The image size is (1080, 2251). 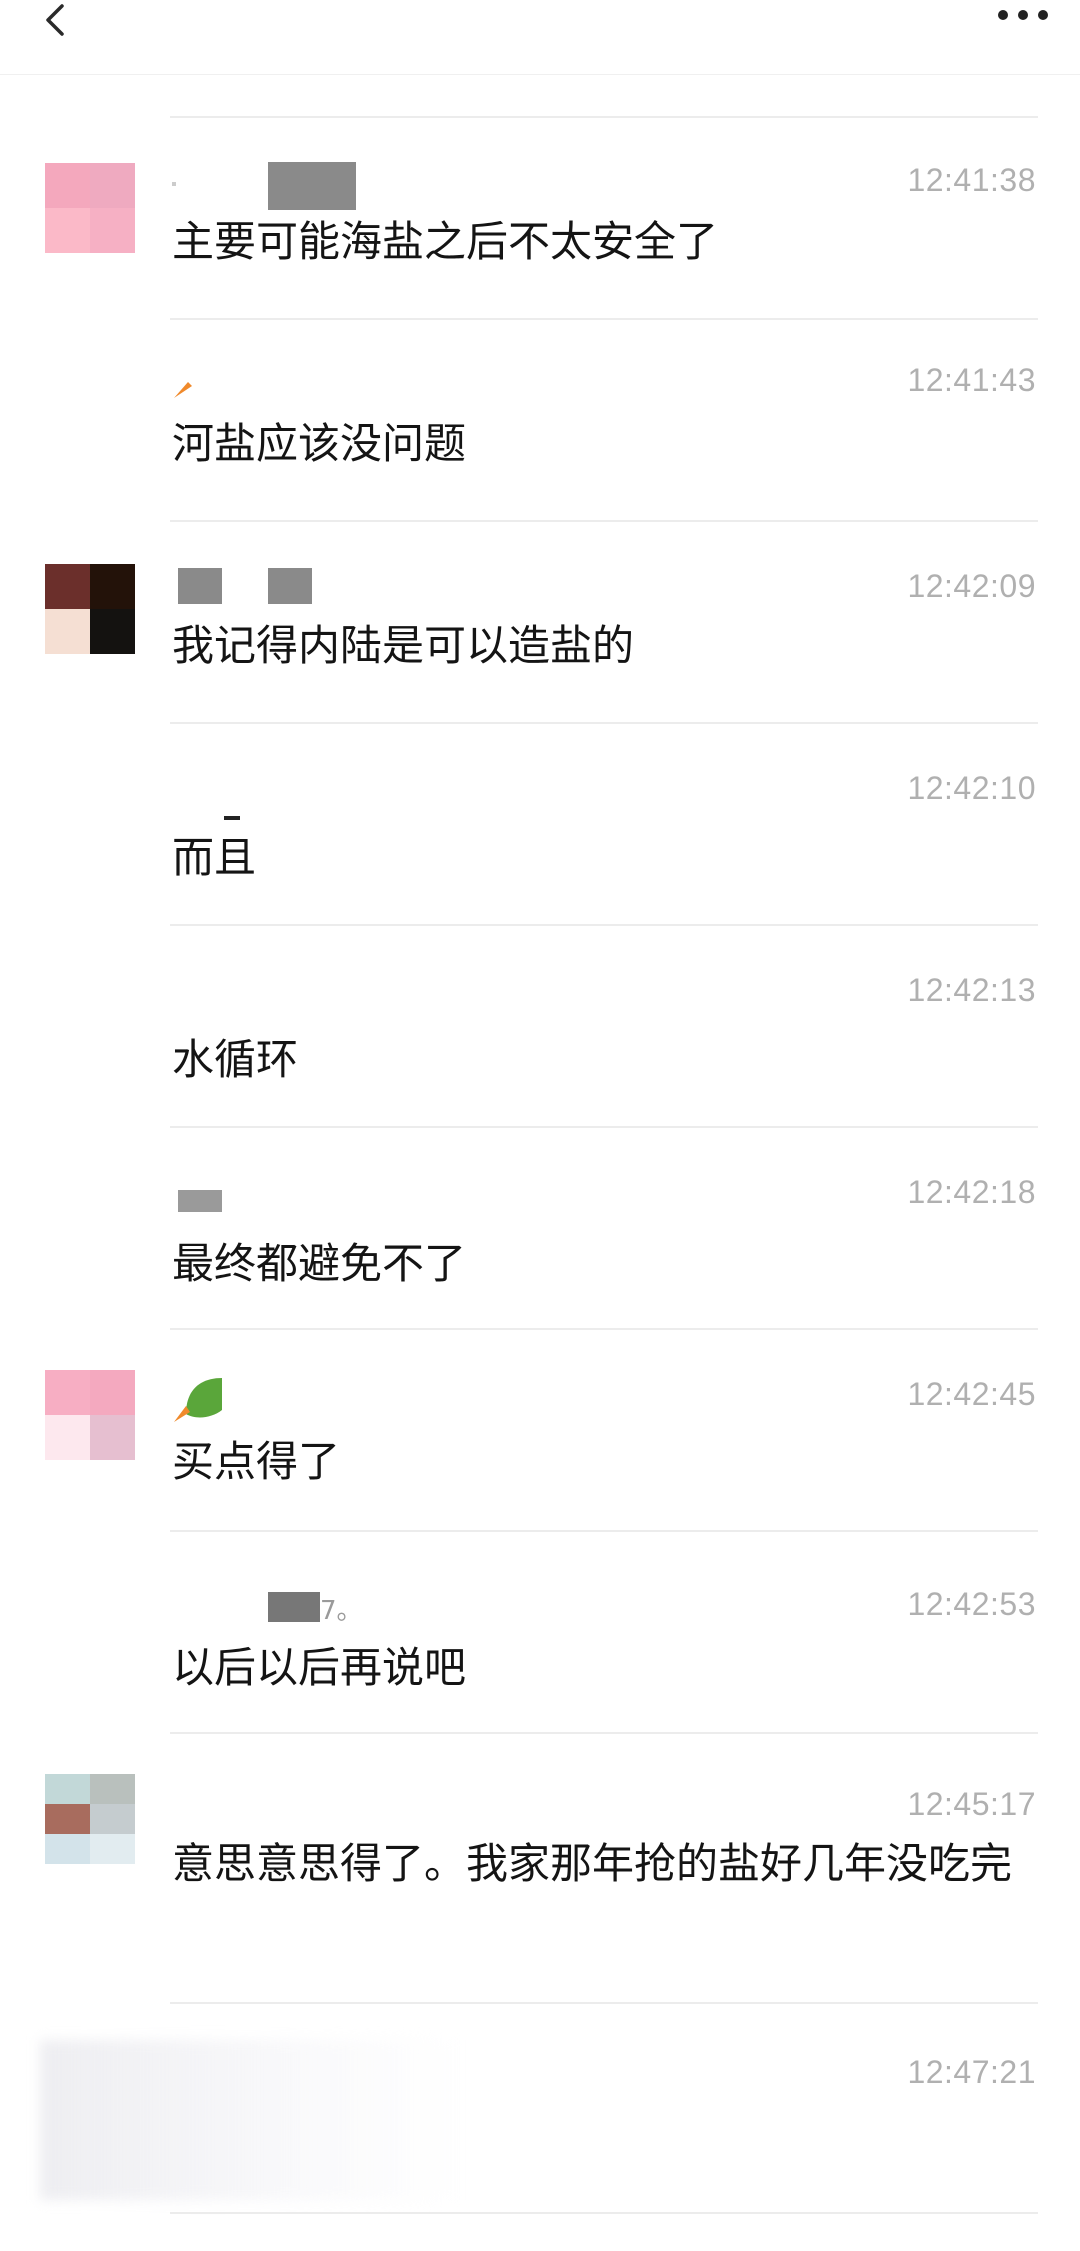 What do you see at coordinates (540, 1027) in the screenshot?
I see `message-item: 12:42:13 水循环` at bounding box center [540, 1027].